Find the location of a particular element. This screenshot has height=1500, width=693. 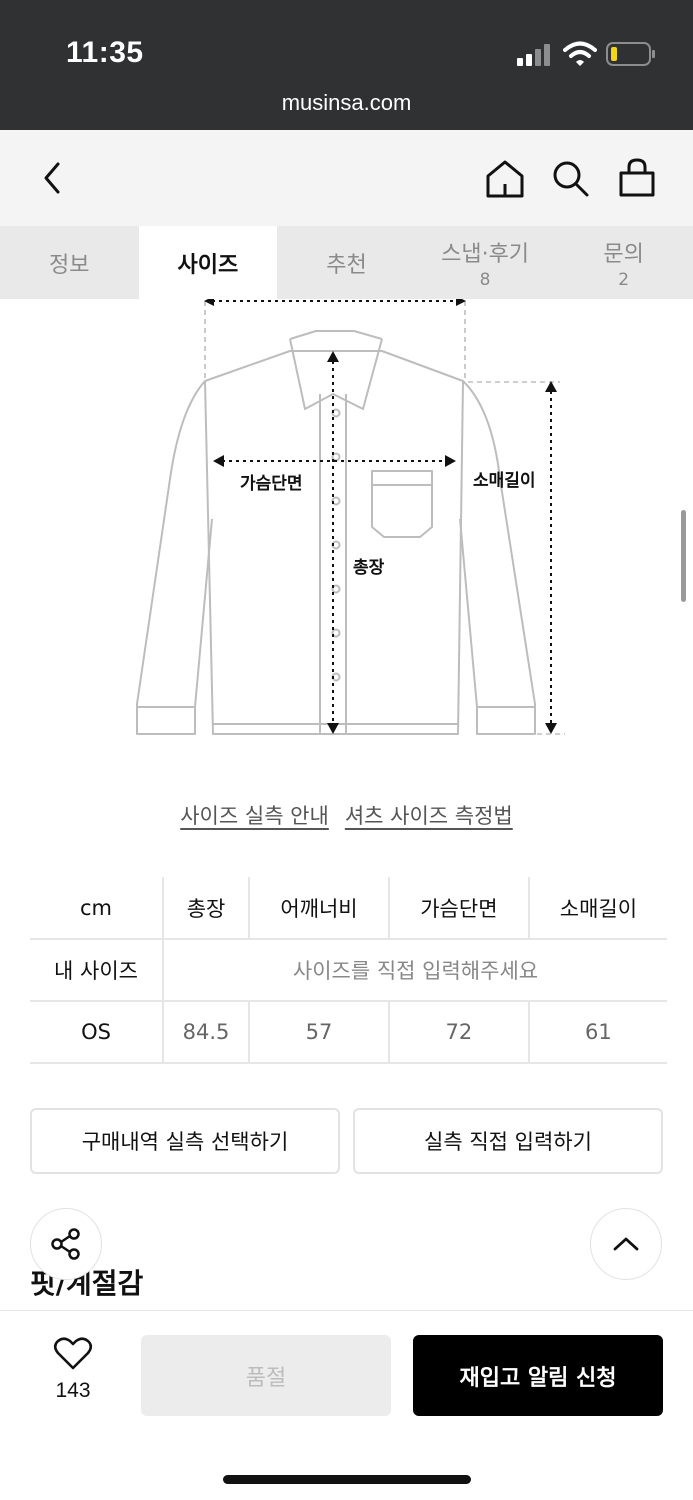

table-header-row: cm 총장 어깨너비 가슴단면 소매길이 is located at coordinates (348, 908).